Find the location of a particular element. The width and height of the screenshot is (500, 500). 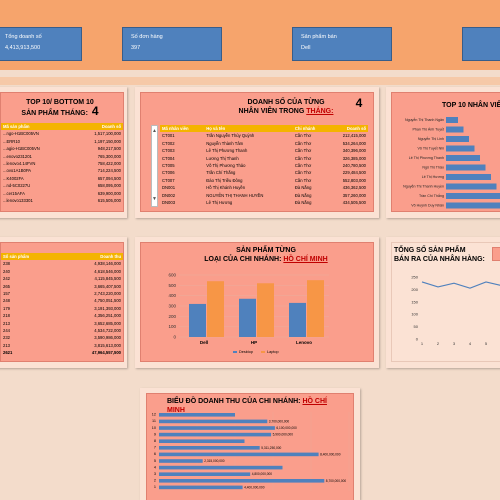

table-cell: CT002 is located at coordinates (168, 143).